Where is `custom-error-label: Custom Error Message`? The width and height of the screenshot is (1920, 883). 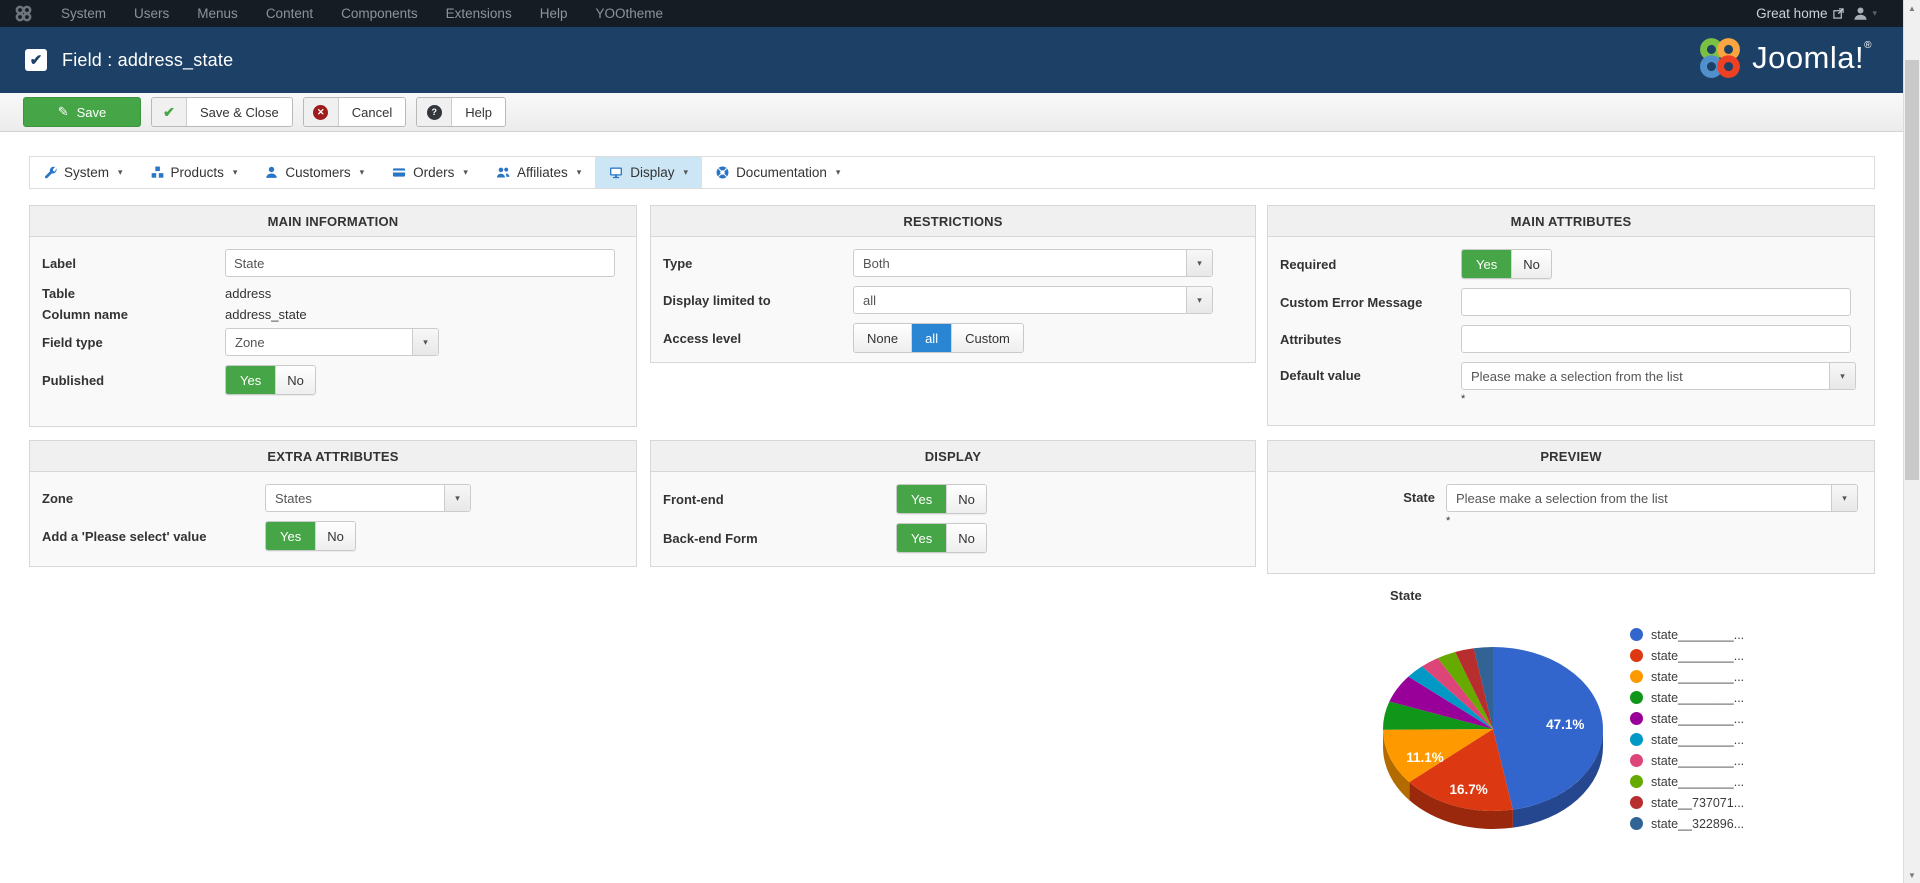 custom-error-label: Custom Error Message is located at coordinates (1351, 302).